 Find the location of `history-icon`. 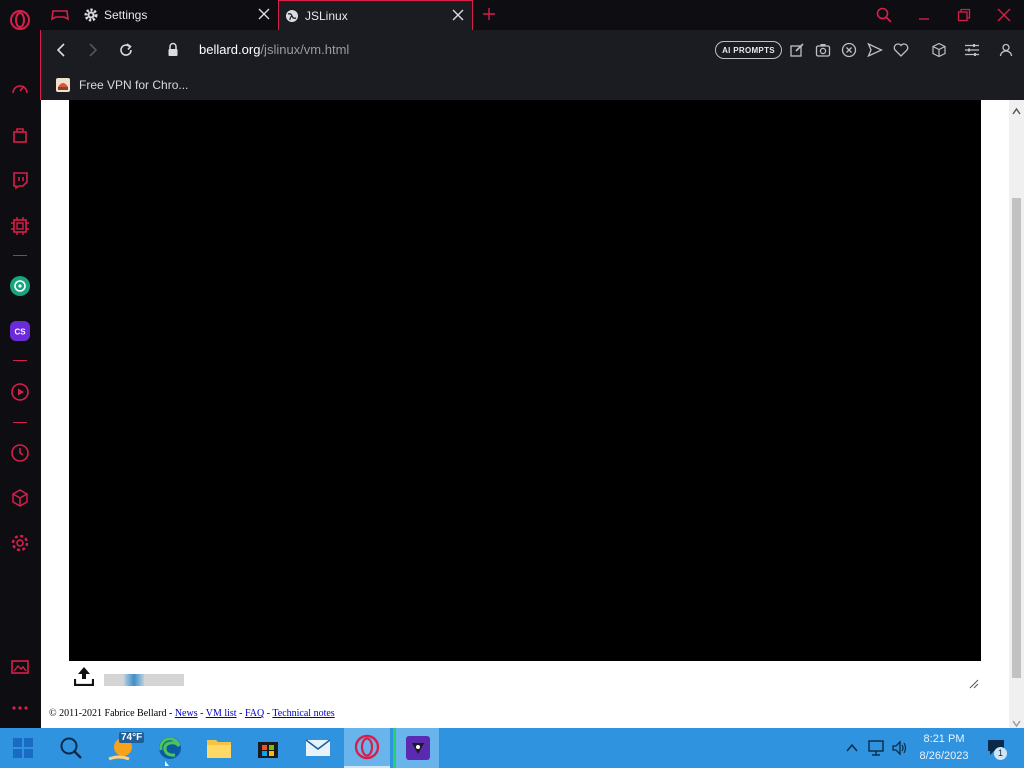

history-icon is located at coordinates (20, 453).